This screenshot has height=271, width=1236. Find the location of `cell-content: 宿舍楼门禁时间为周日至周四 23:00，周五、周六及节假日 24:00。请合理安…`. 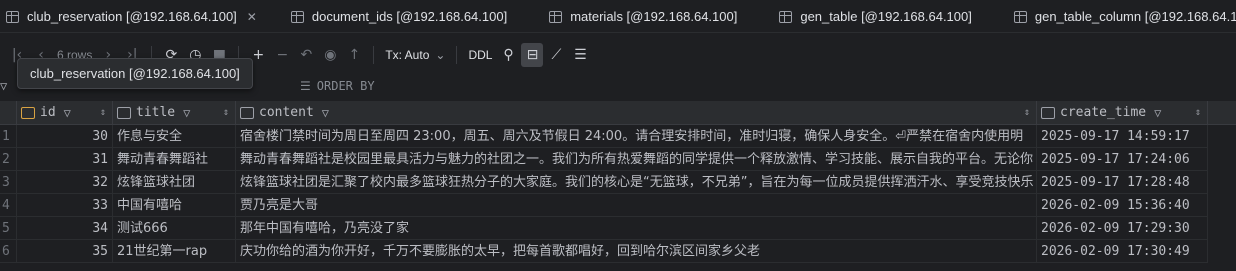

cell-content: 宿舍楼门禁时间为周日至周四 23:00，周五、周六及节假日 24:00。请合理安… is located at coordinates (636, 136).